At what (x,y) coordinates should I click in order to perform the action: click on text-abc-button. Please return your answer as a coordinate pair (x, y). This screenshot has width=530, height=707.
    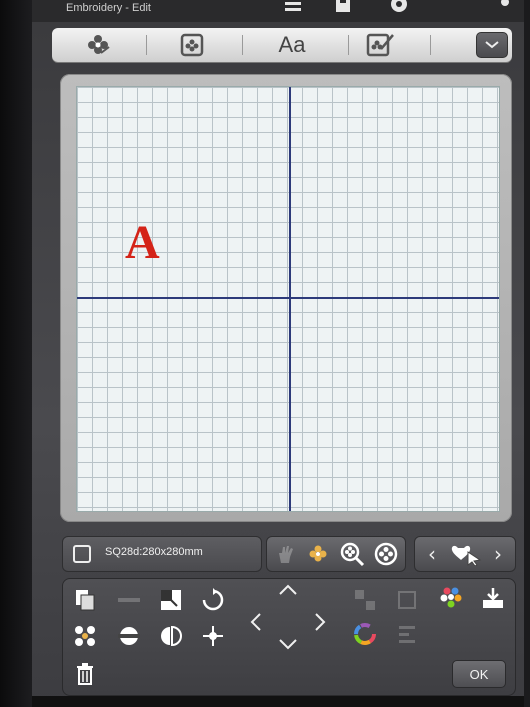
    Looking at the image, I should click on (129, 600).